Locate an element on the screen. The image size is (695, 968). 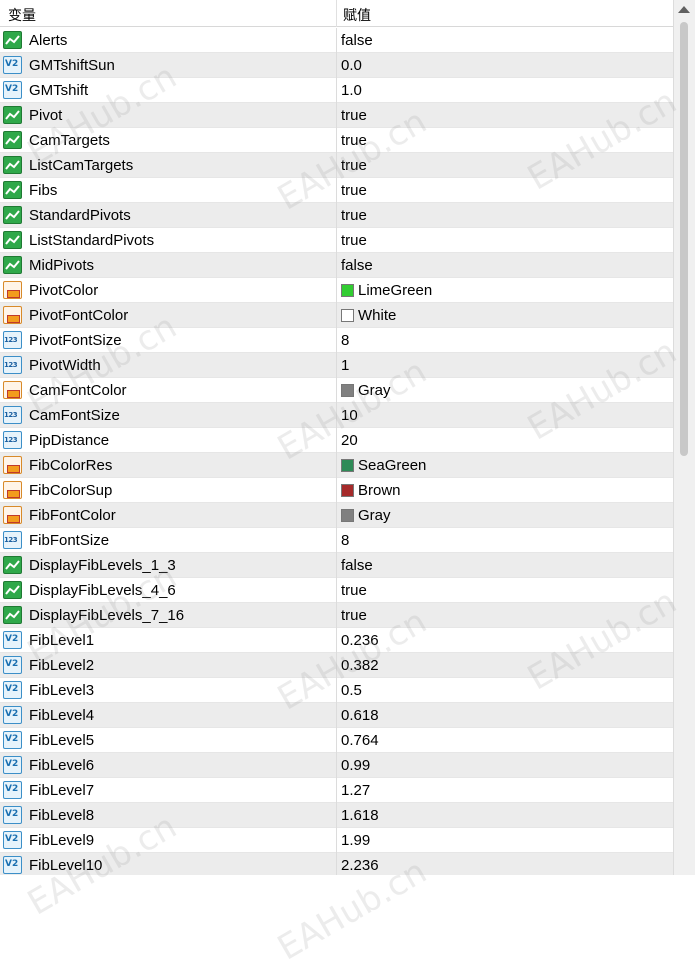
variable-value: Brown is located at coordinates (371, 490).